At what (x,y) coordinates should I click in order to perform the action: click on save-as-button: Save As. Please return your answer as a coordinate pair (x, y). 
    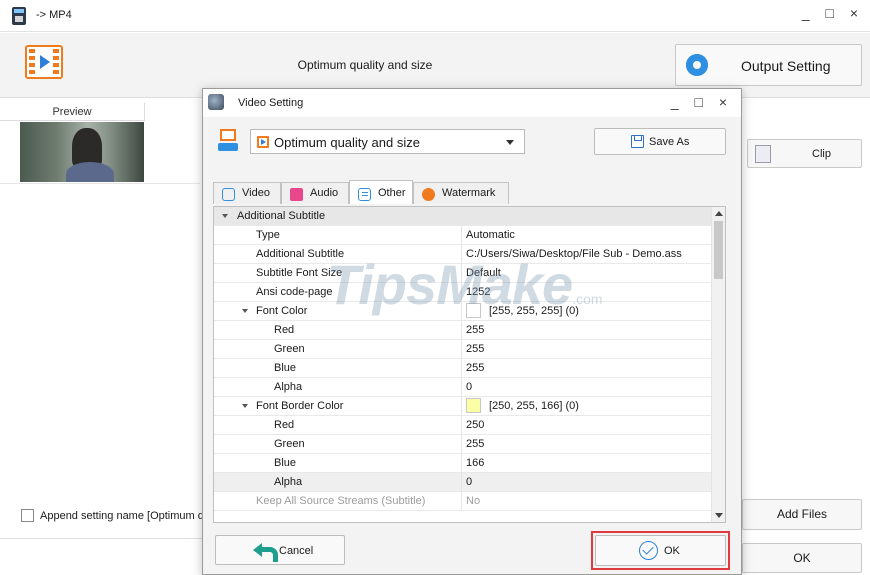
    Looking at the image, I should click on (660, 141).